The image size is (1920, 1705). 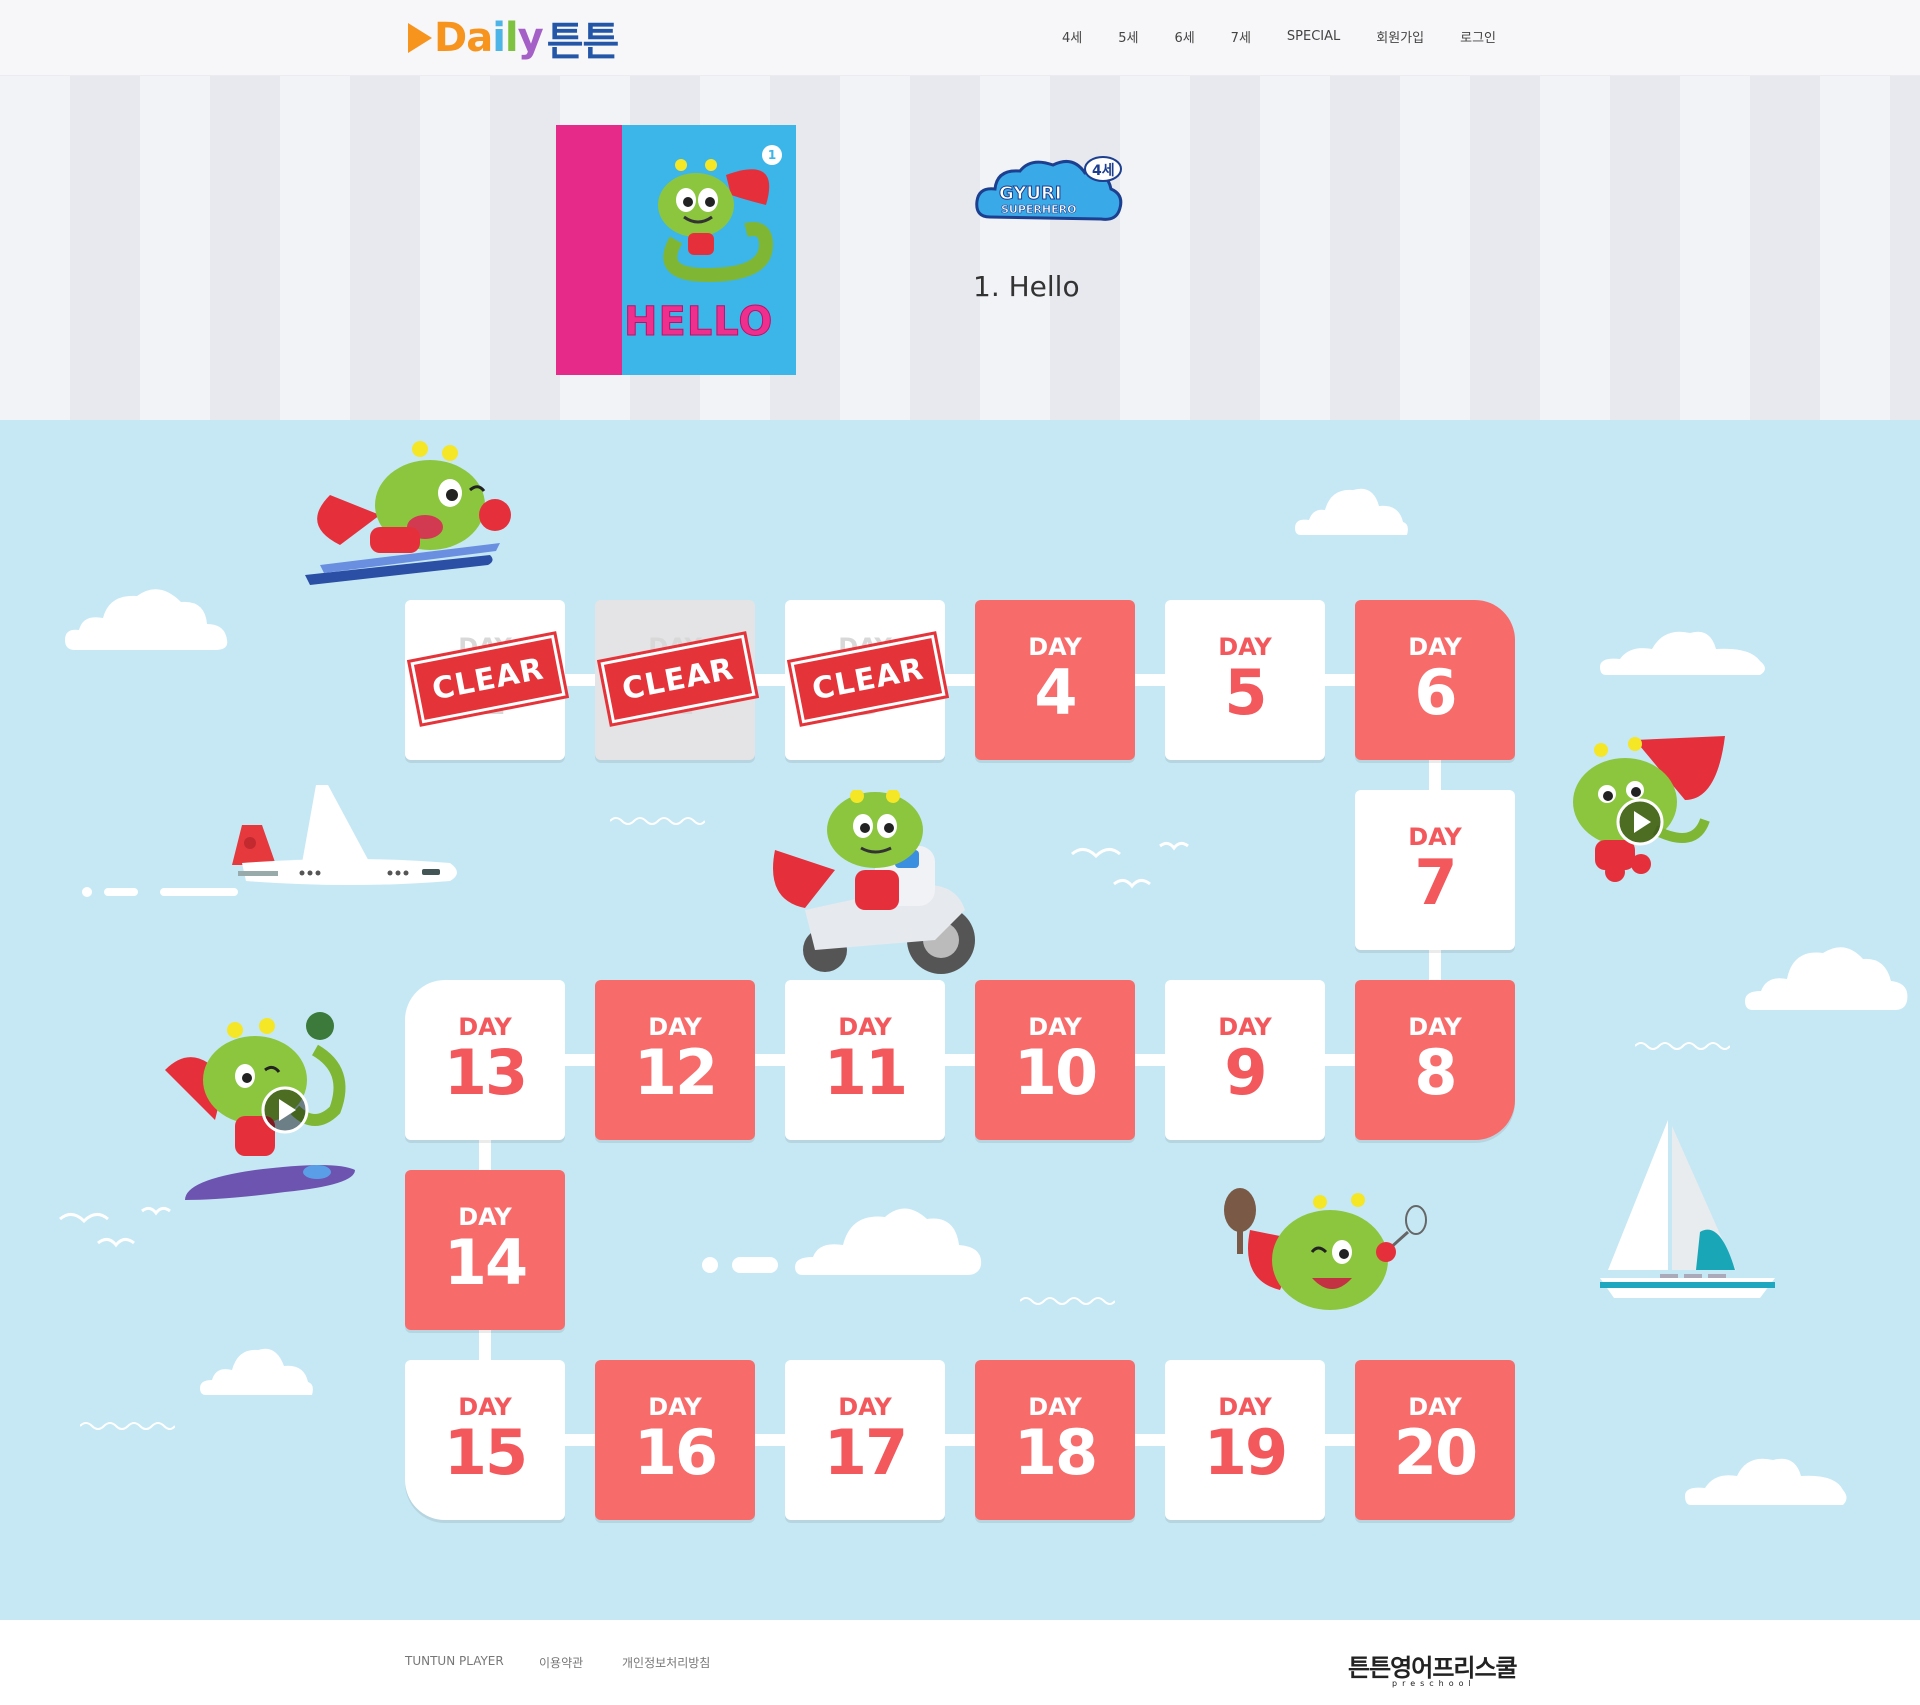 I want to click on logo-korean: 튼튼, so click(x=583, y=42).